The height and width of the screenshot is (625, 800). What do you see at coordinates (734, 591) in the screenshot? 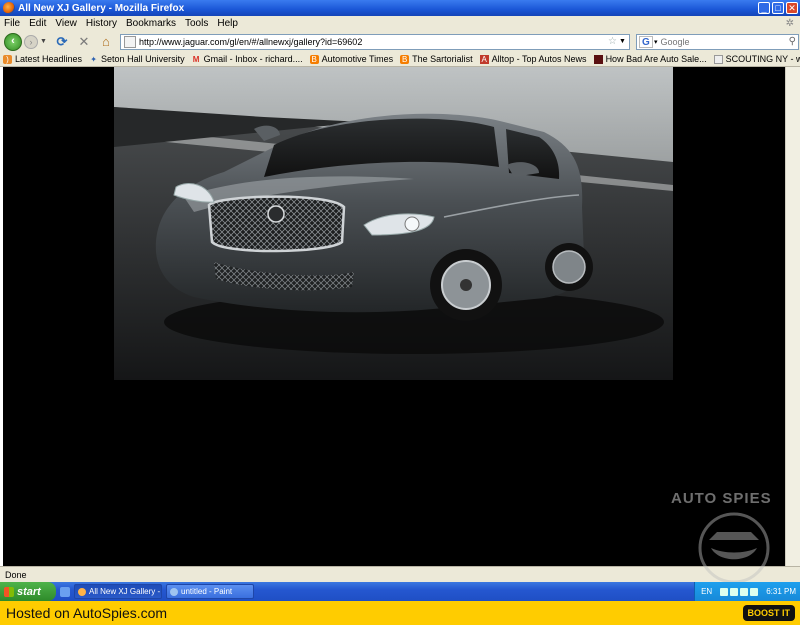
I see `volume-icon` at bounding box center [734, 591].